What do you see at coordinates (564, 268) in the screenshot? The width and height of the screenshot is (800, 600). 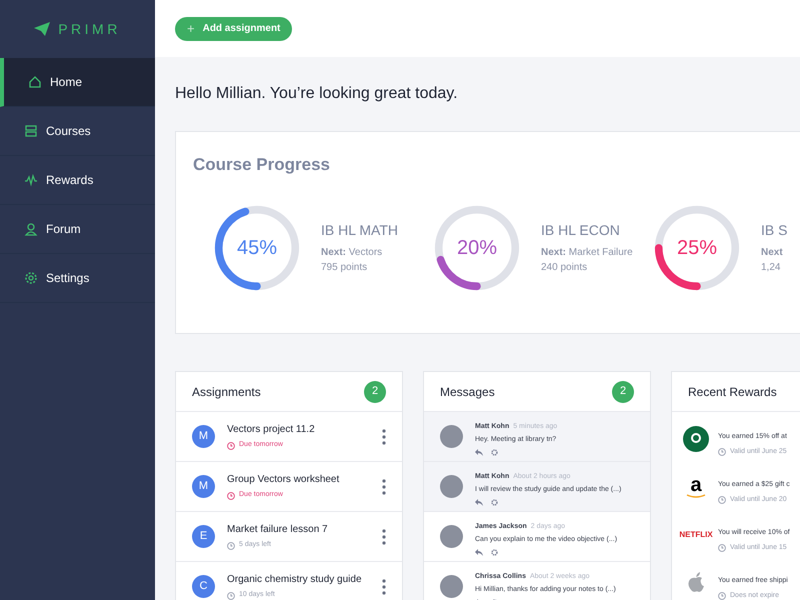 I see `points-text: 240 points` at bounding box center [564, 268].